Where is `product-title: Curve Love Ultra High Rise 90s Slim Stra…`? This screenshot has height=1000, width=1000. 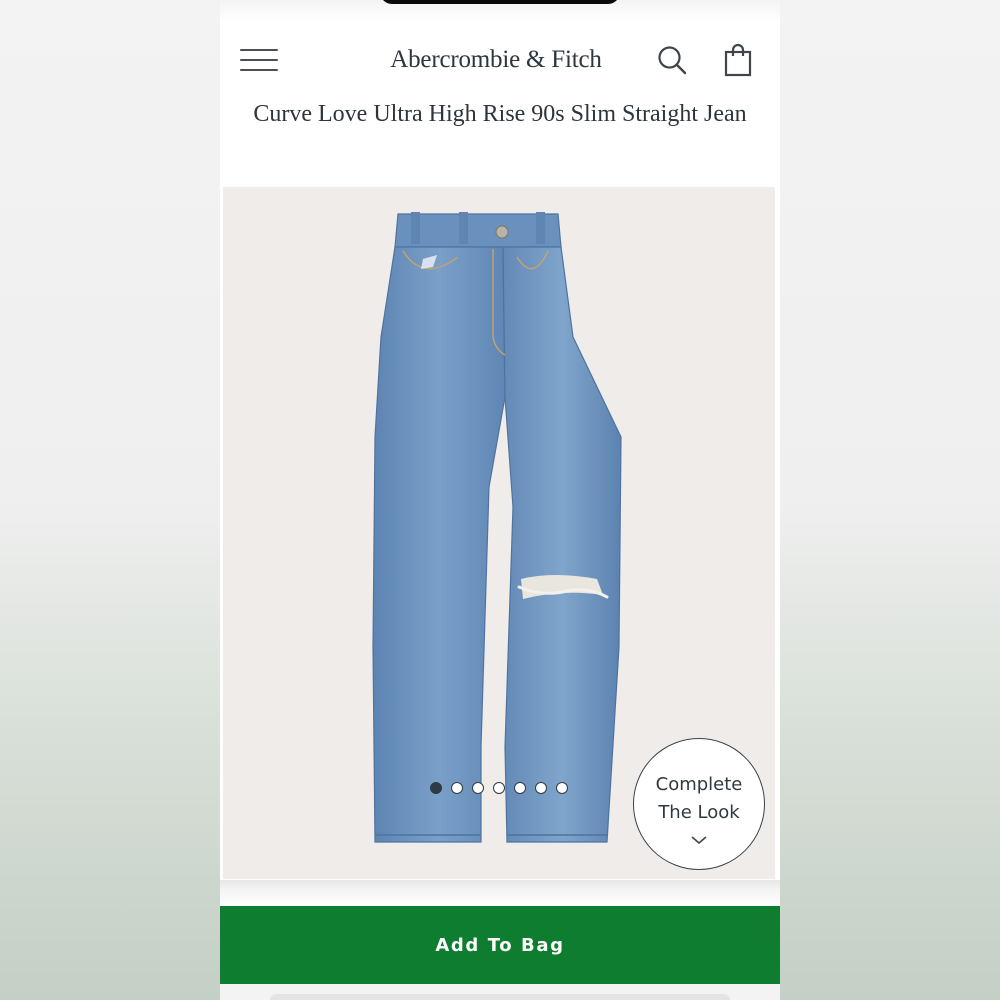
product-title: Curve Love Ultra High Rise 90s Slim Stra… is located at coordinates (500, 114).